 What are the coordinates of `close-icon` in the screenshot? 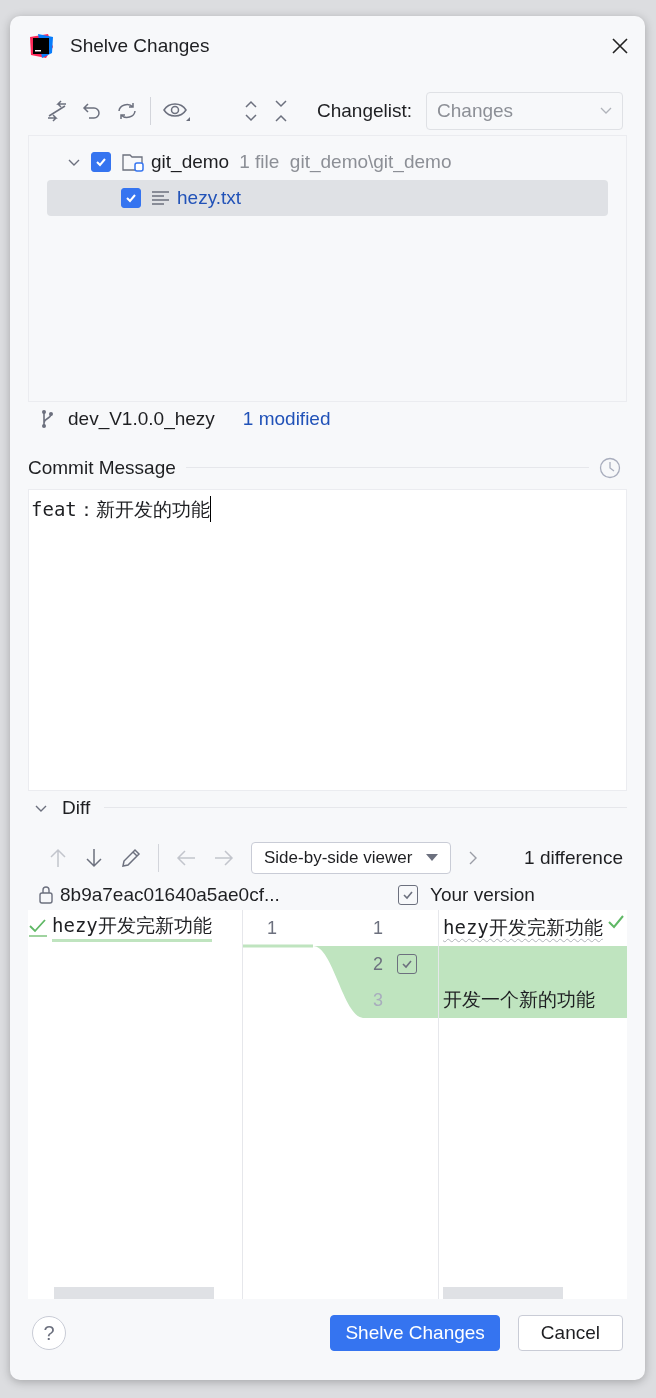 It's located at (620, 45).